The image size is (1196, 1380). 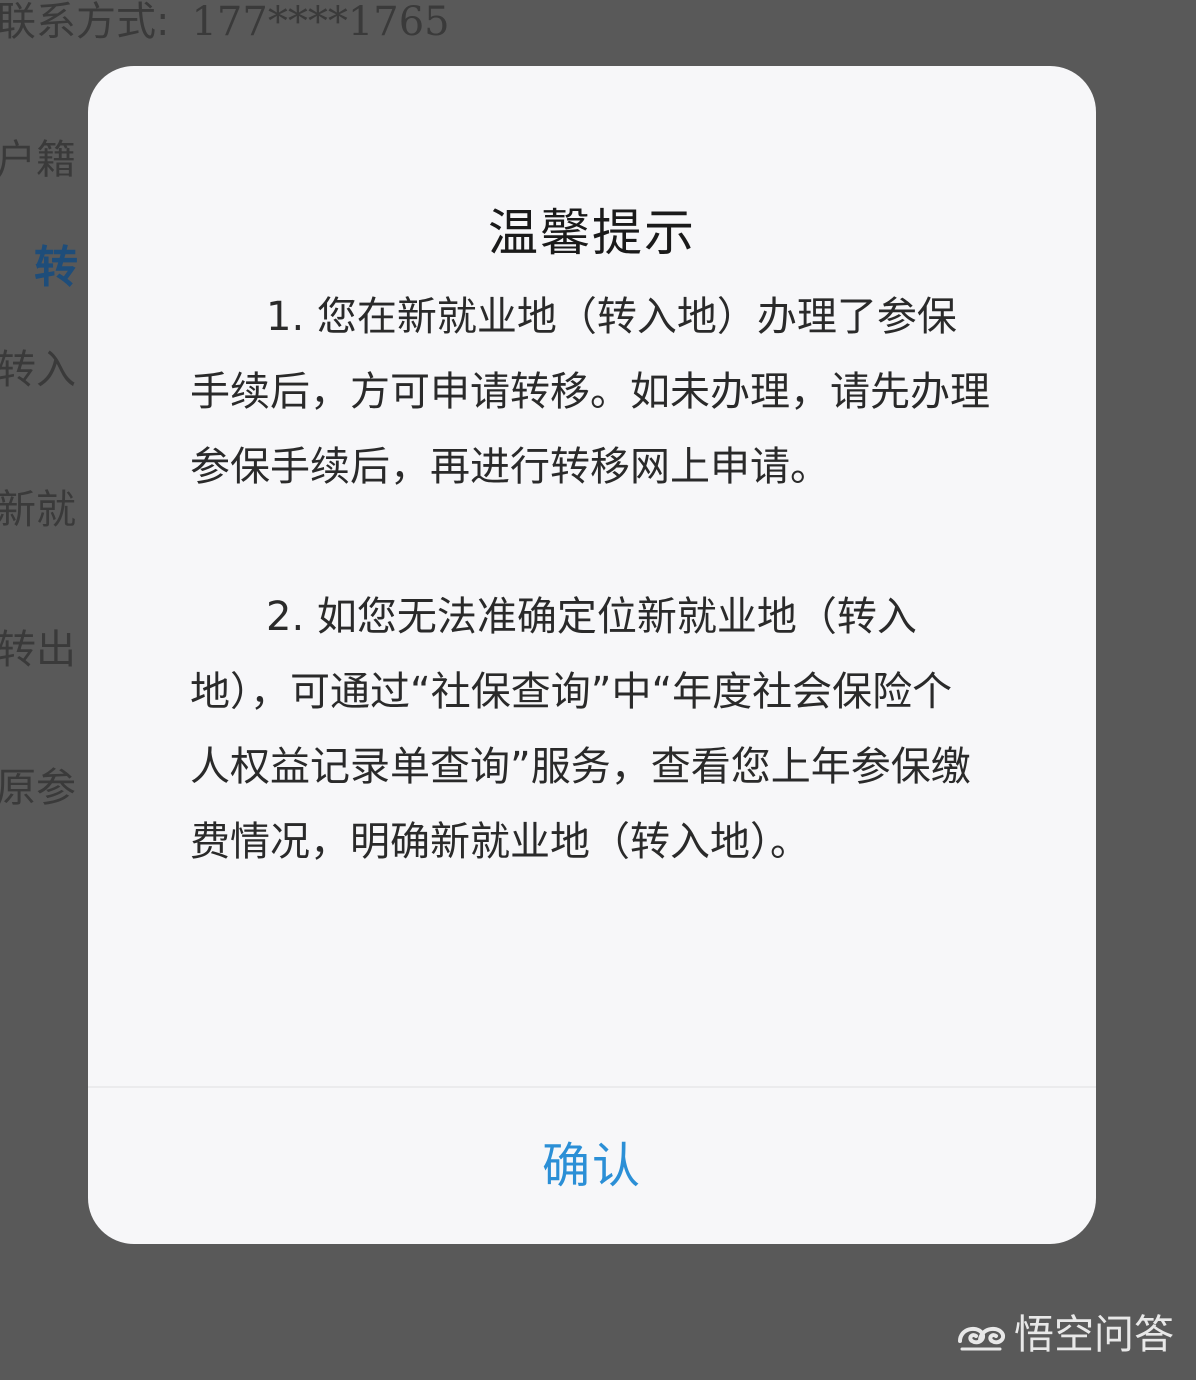 What do you see at coordinates (38, 788) in the screenshot?
I see `yuancan-row-label: 原参` at bounding box center [38, 788].